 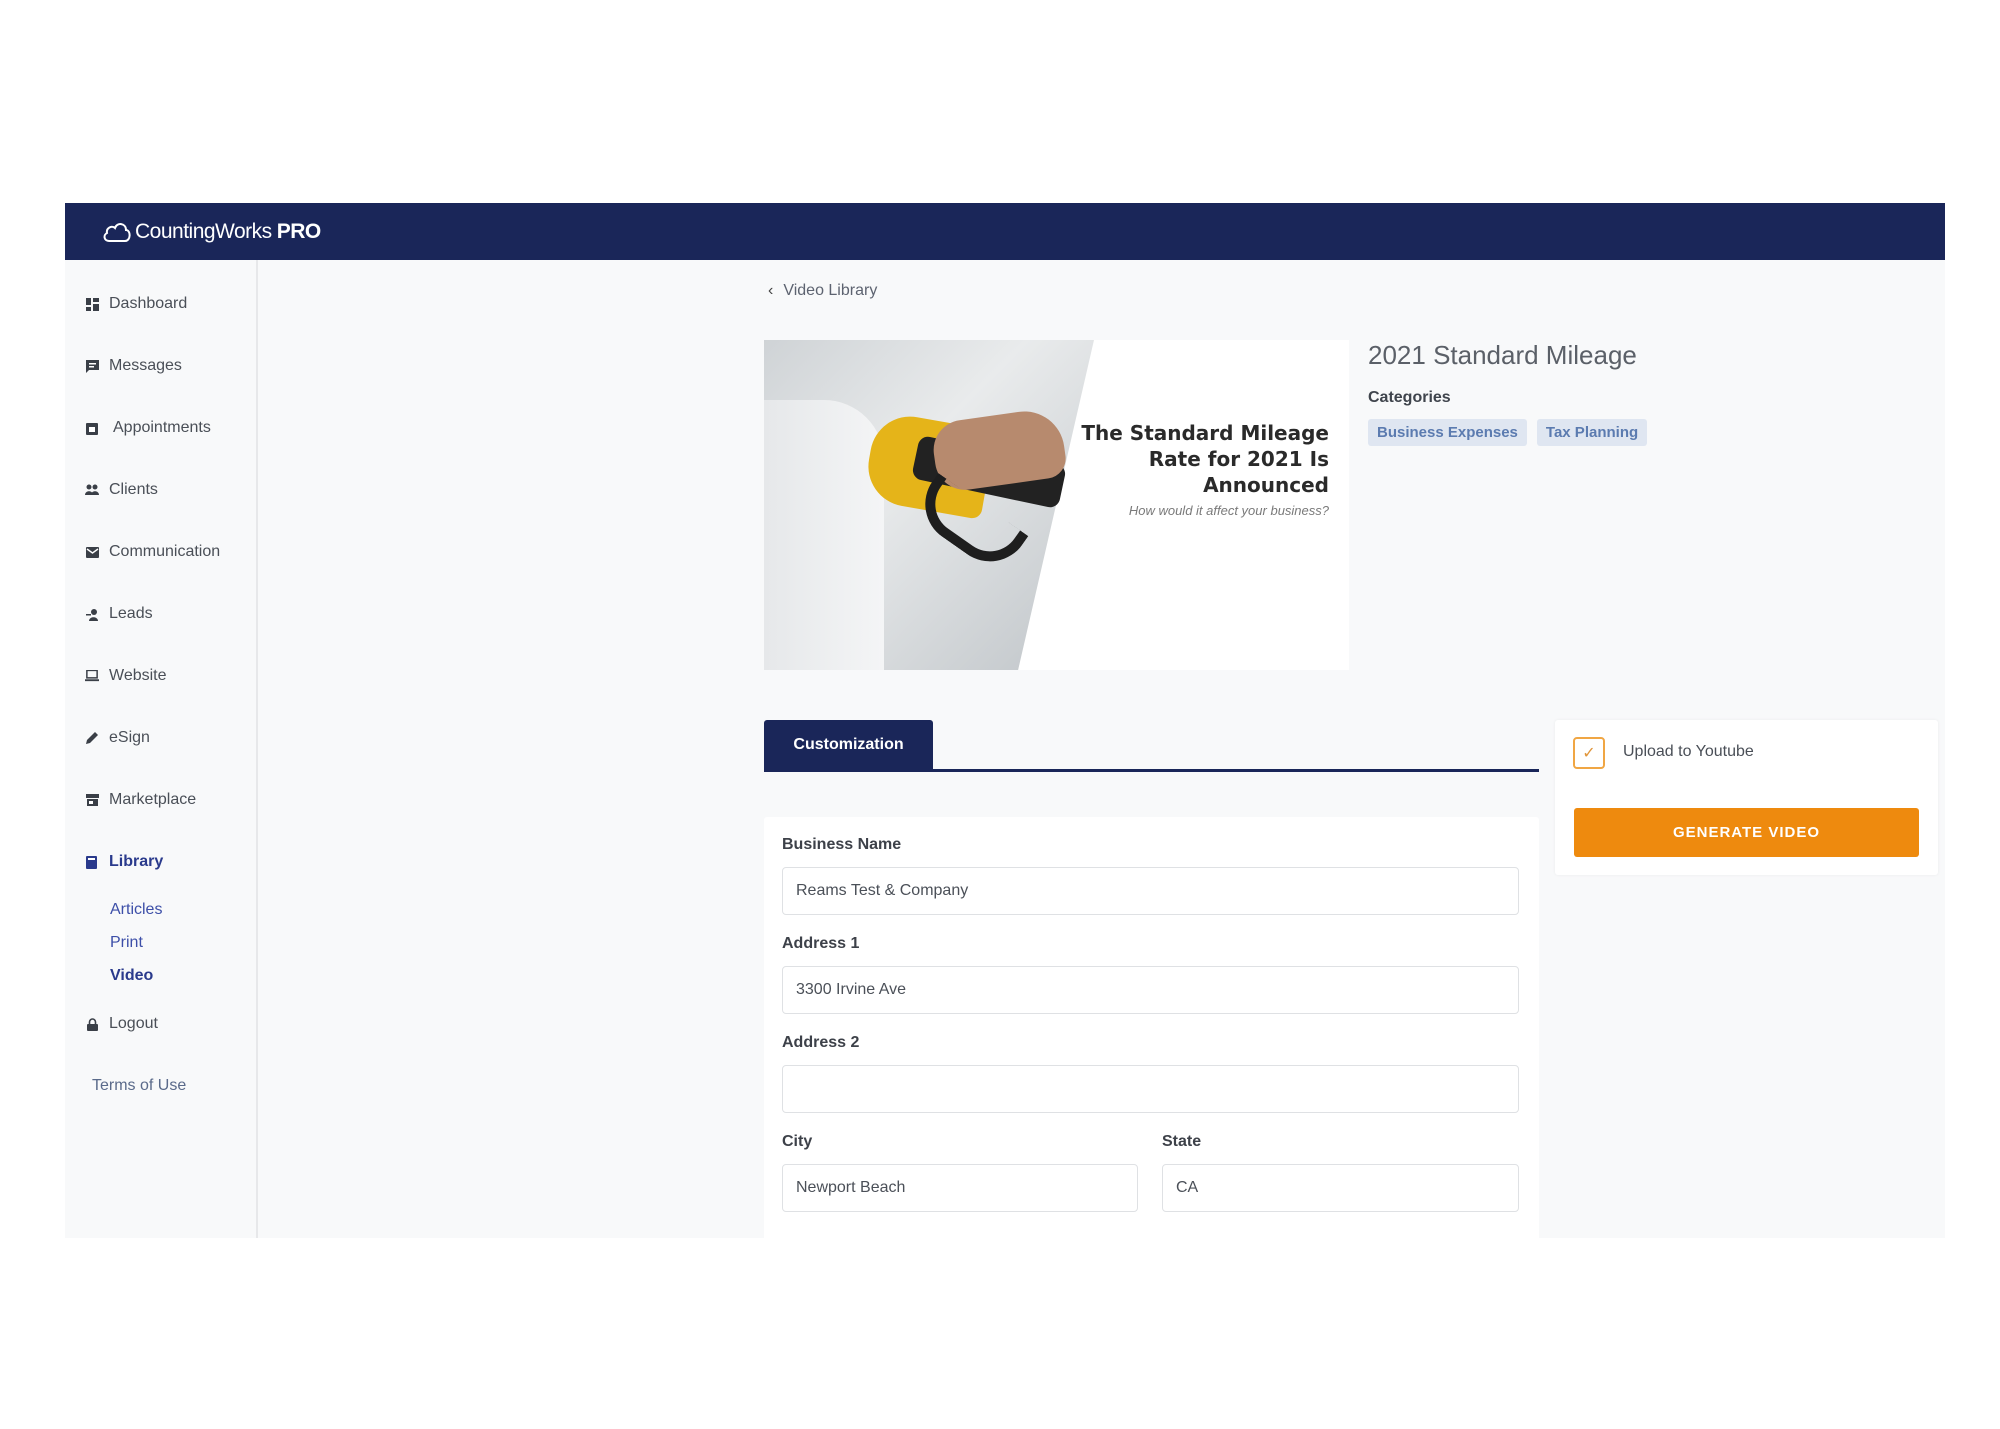 What do you see at coordinates (133, 489) in the screenshot?
I see `sidebar-item-label: Clients` at bounding box center [133, 489].